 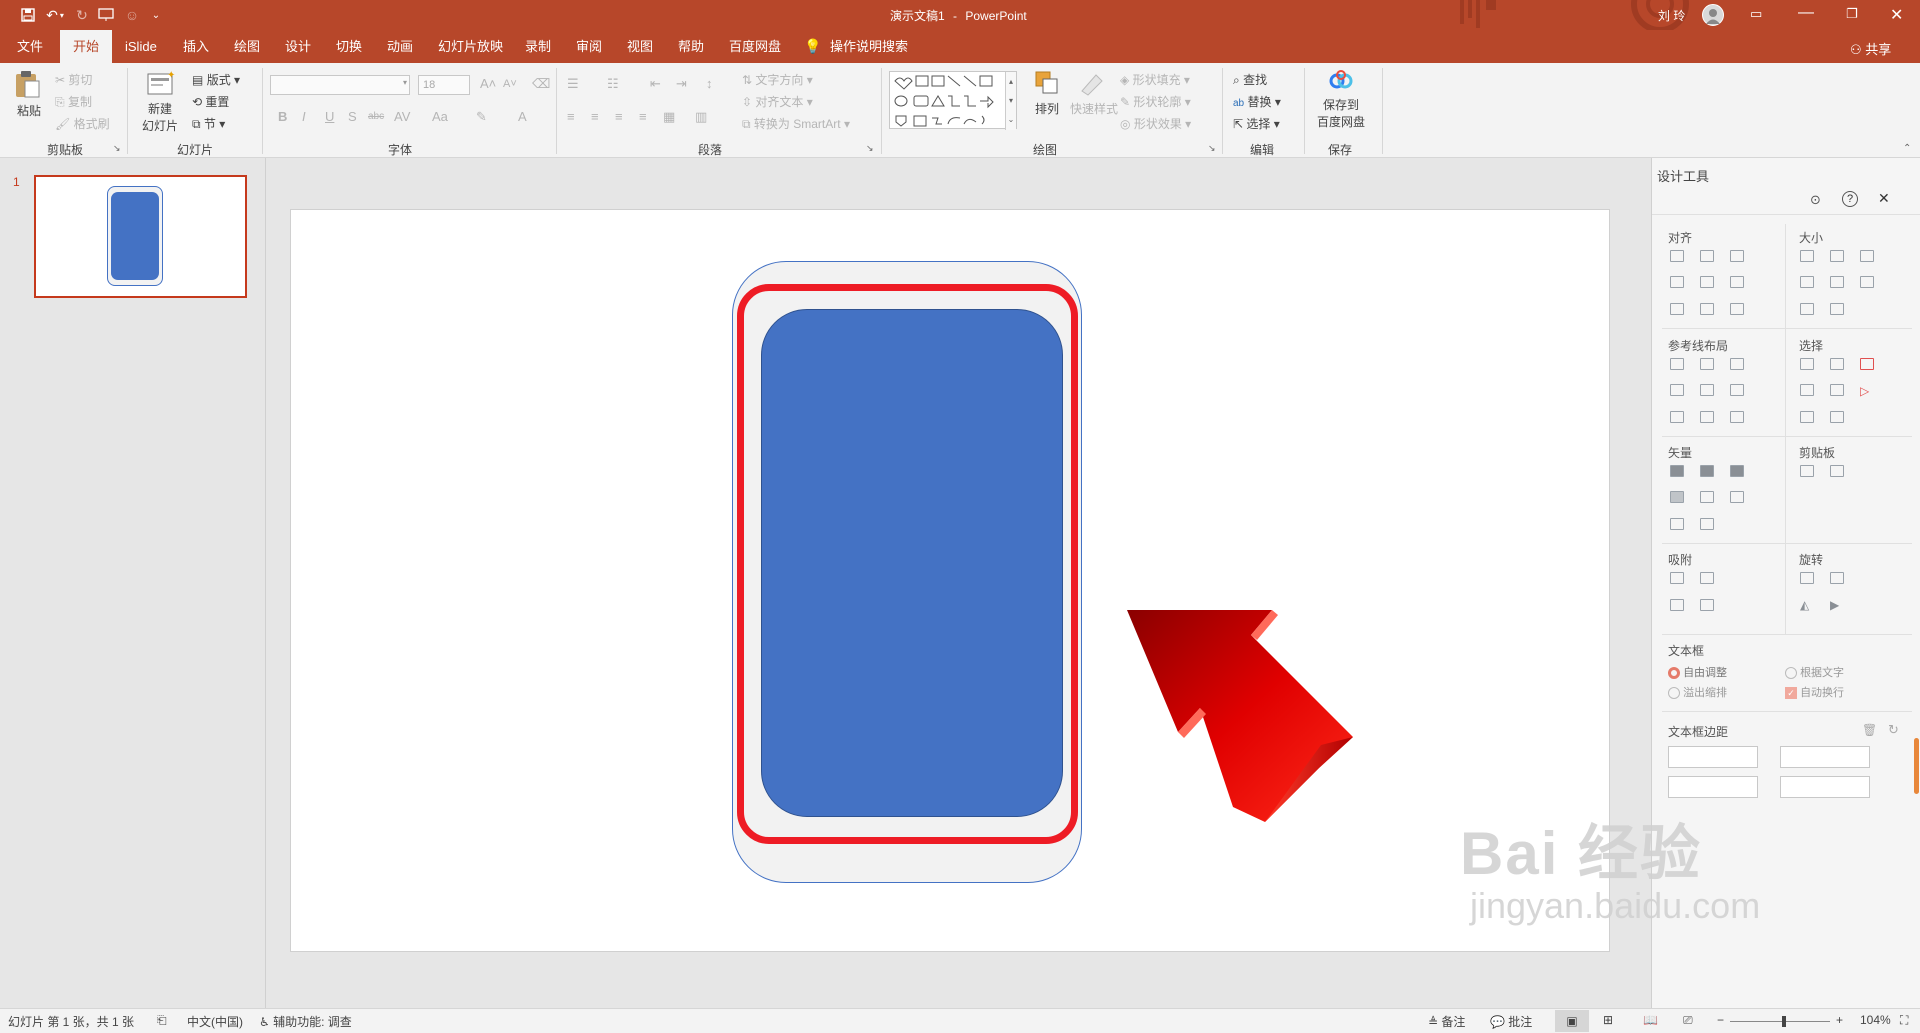 What do you see at coordinates (1807, 417) in the screenshot?
I see `select-bottom-icon` at bounding box center [1807, 417].